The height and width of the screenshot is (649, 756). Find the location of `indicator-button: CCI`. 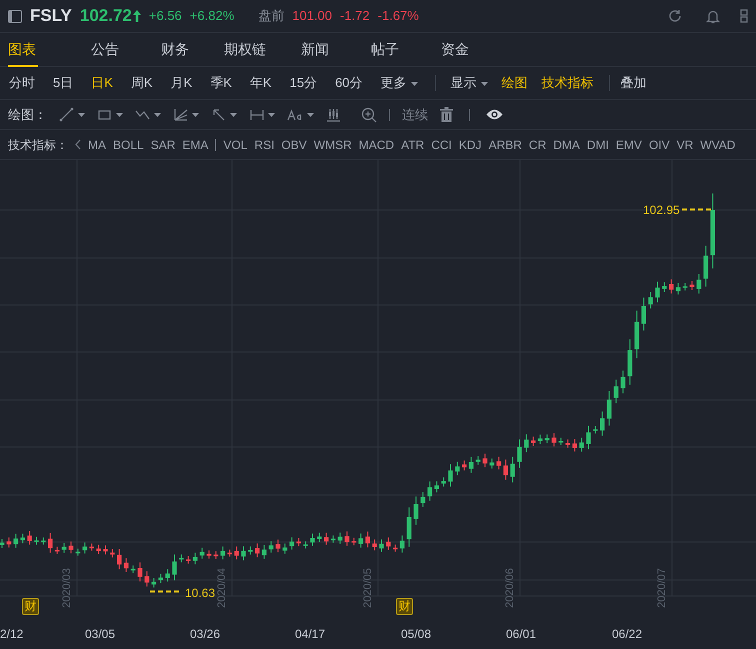

indicator-button: CCI is located at coordinates (441, 145).